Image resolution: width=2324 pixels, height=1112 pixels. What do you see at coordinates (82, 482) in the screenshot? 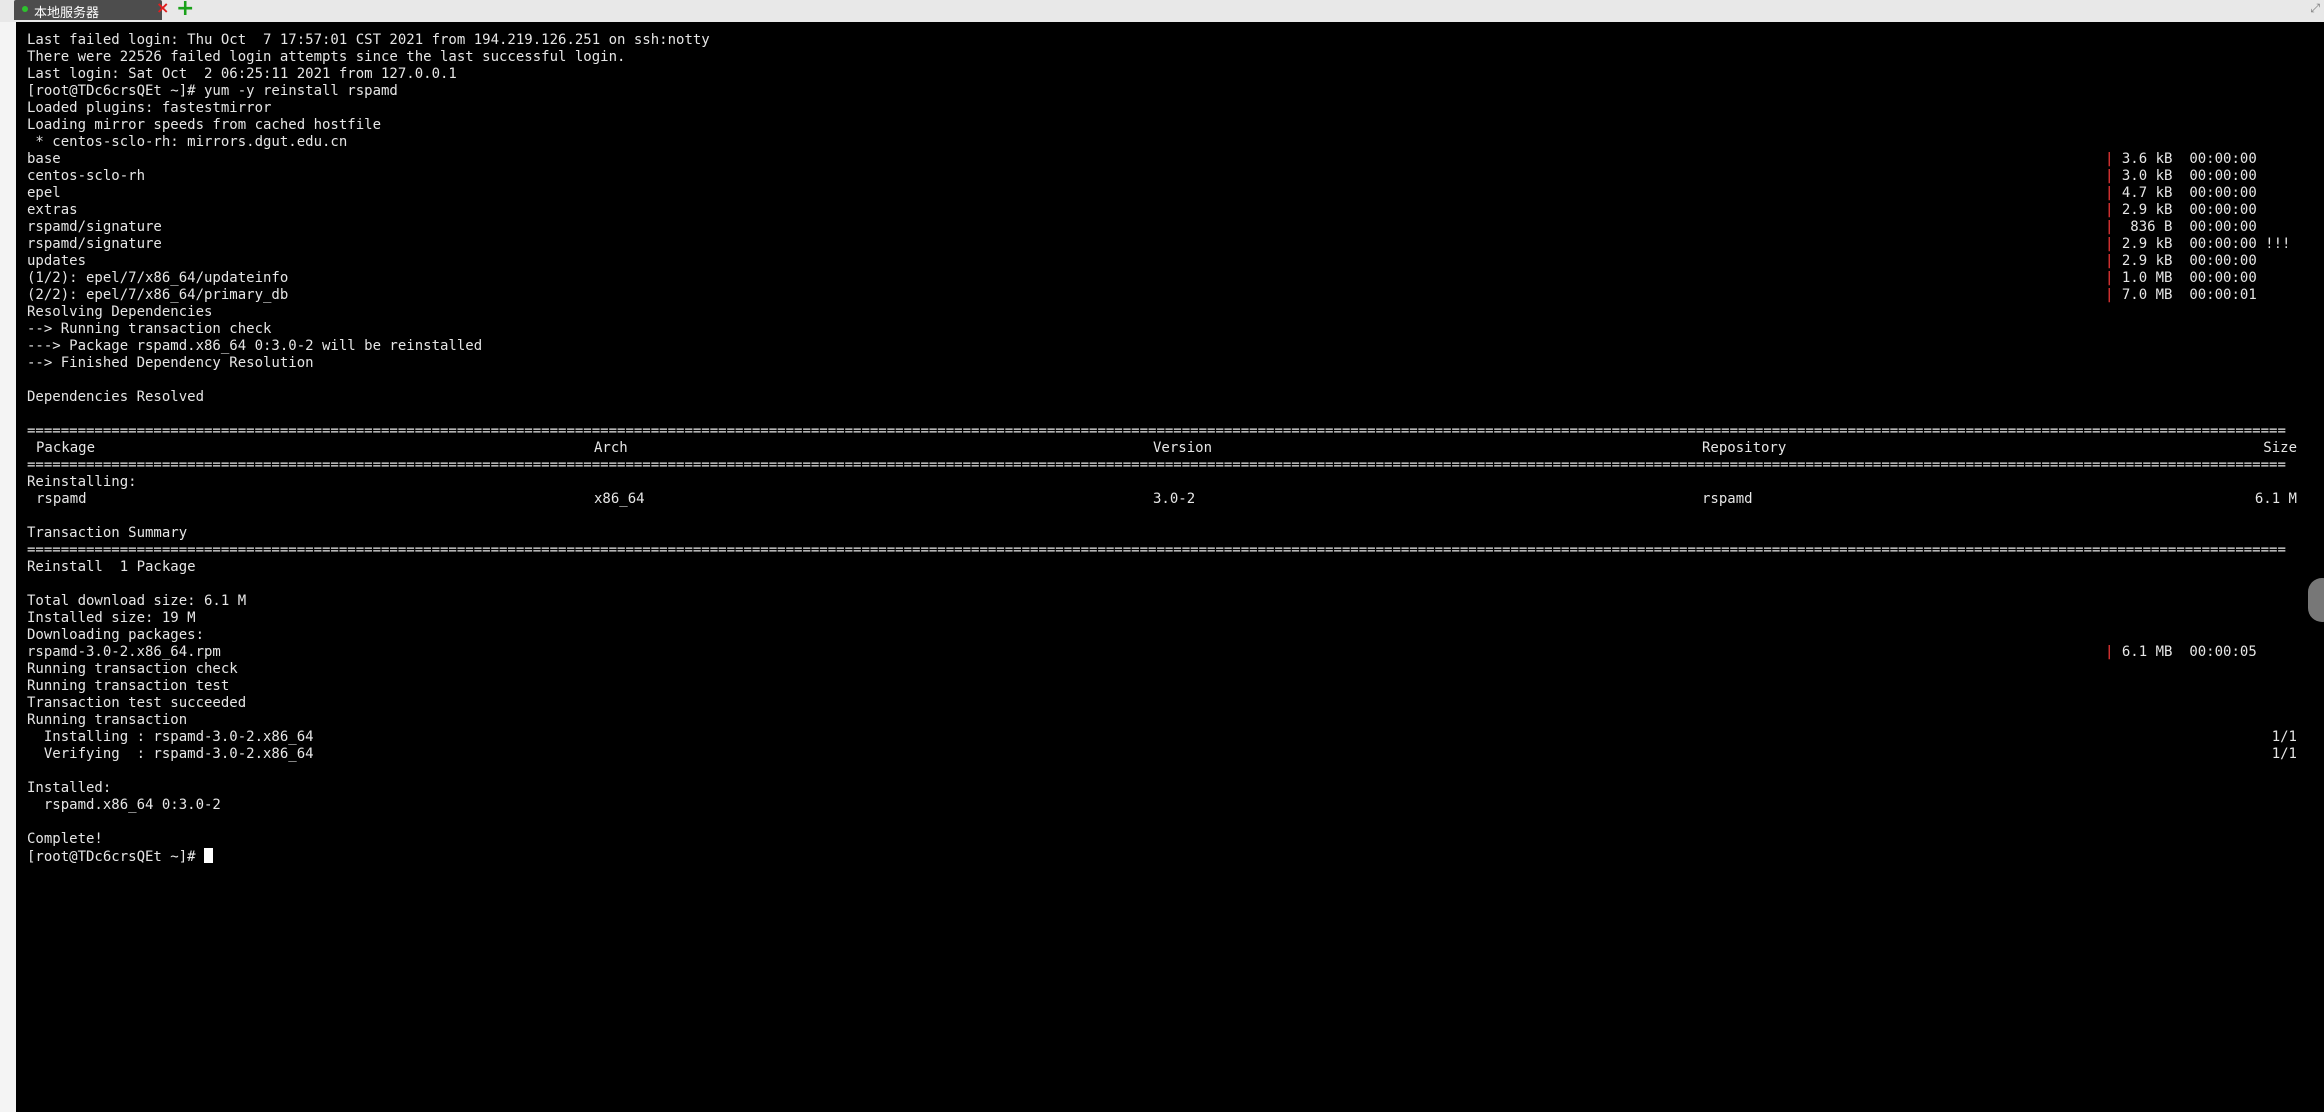
I see `table-section: Reinstalling:` at bounding box center [82, 482].